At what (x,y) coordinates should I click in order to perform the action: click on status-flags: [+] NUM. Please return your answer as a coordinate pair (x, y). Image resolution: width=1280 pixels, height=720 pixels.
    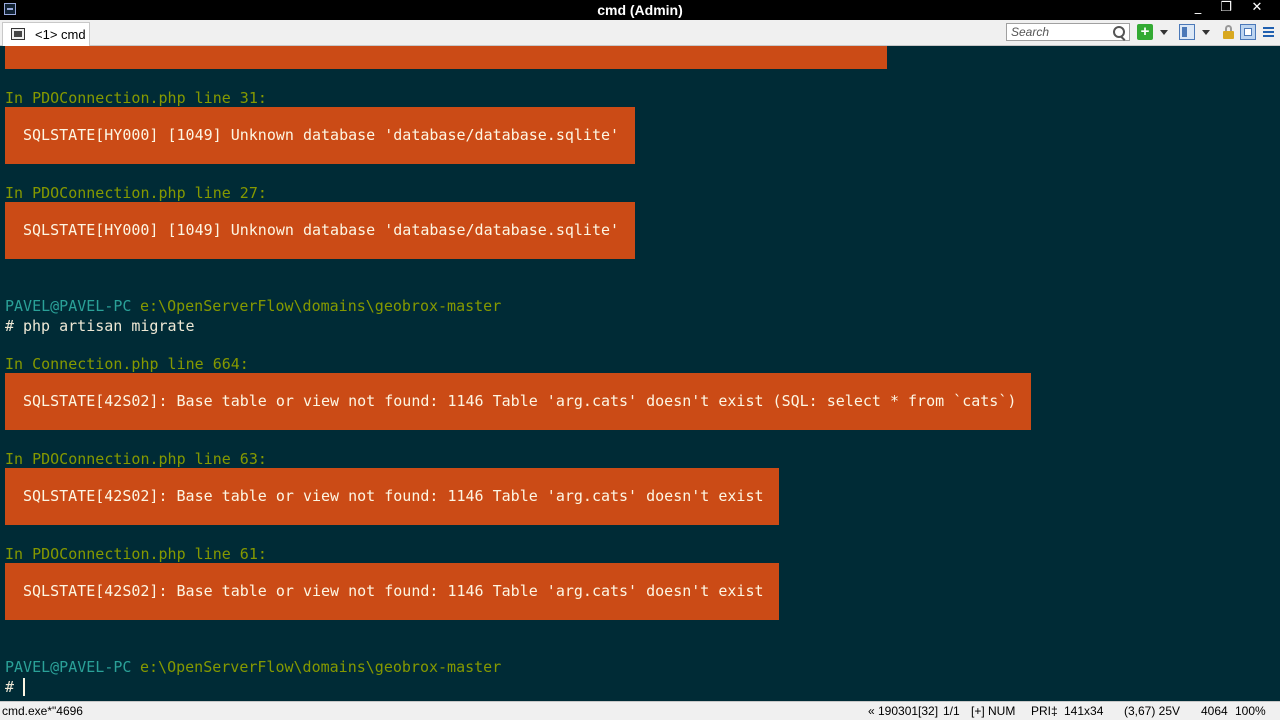
    Looking at the image, I should click on (993, 711).